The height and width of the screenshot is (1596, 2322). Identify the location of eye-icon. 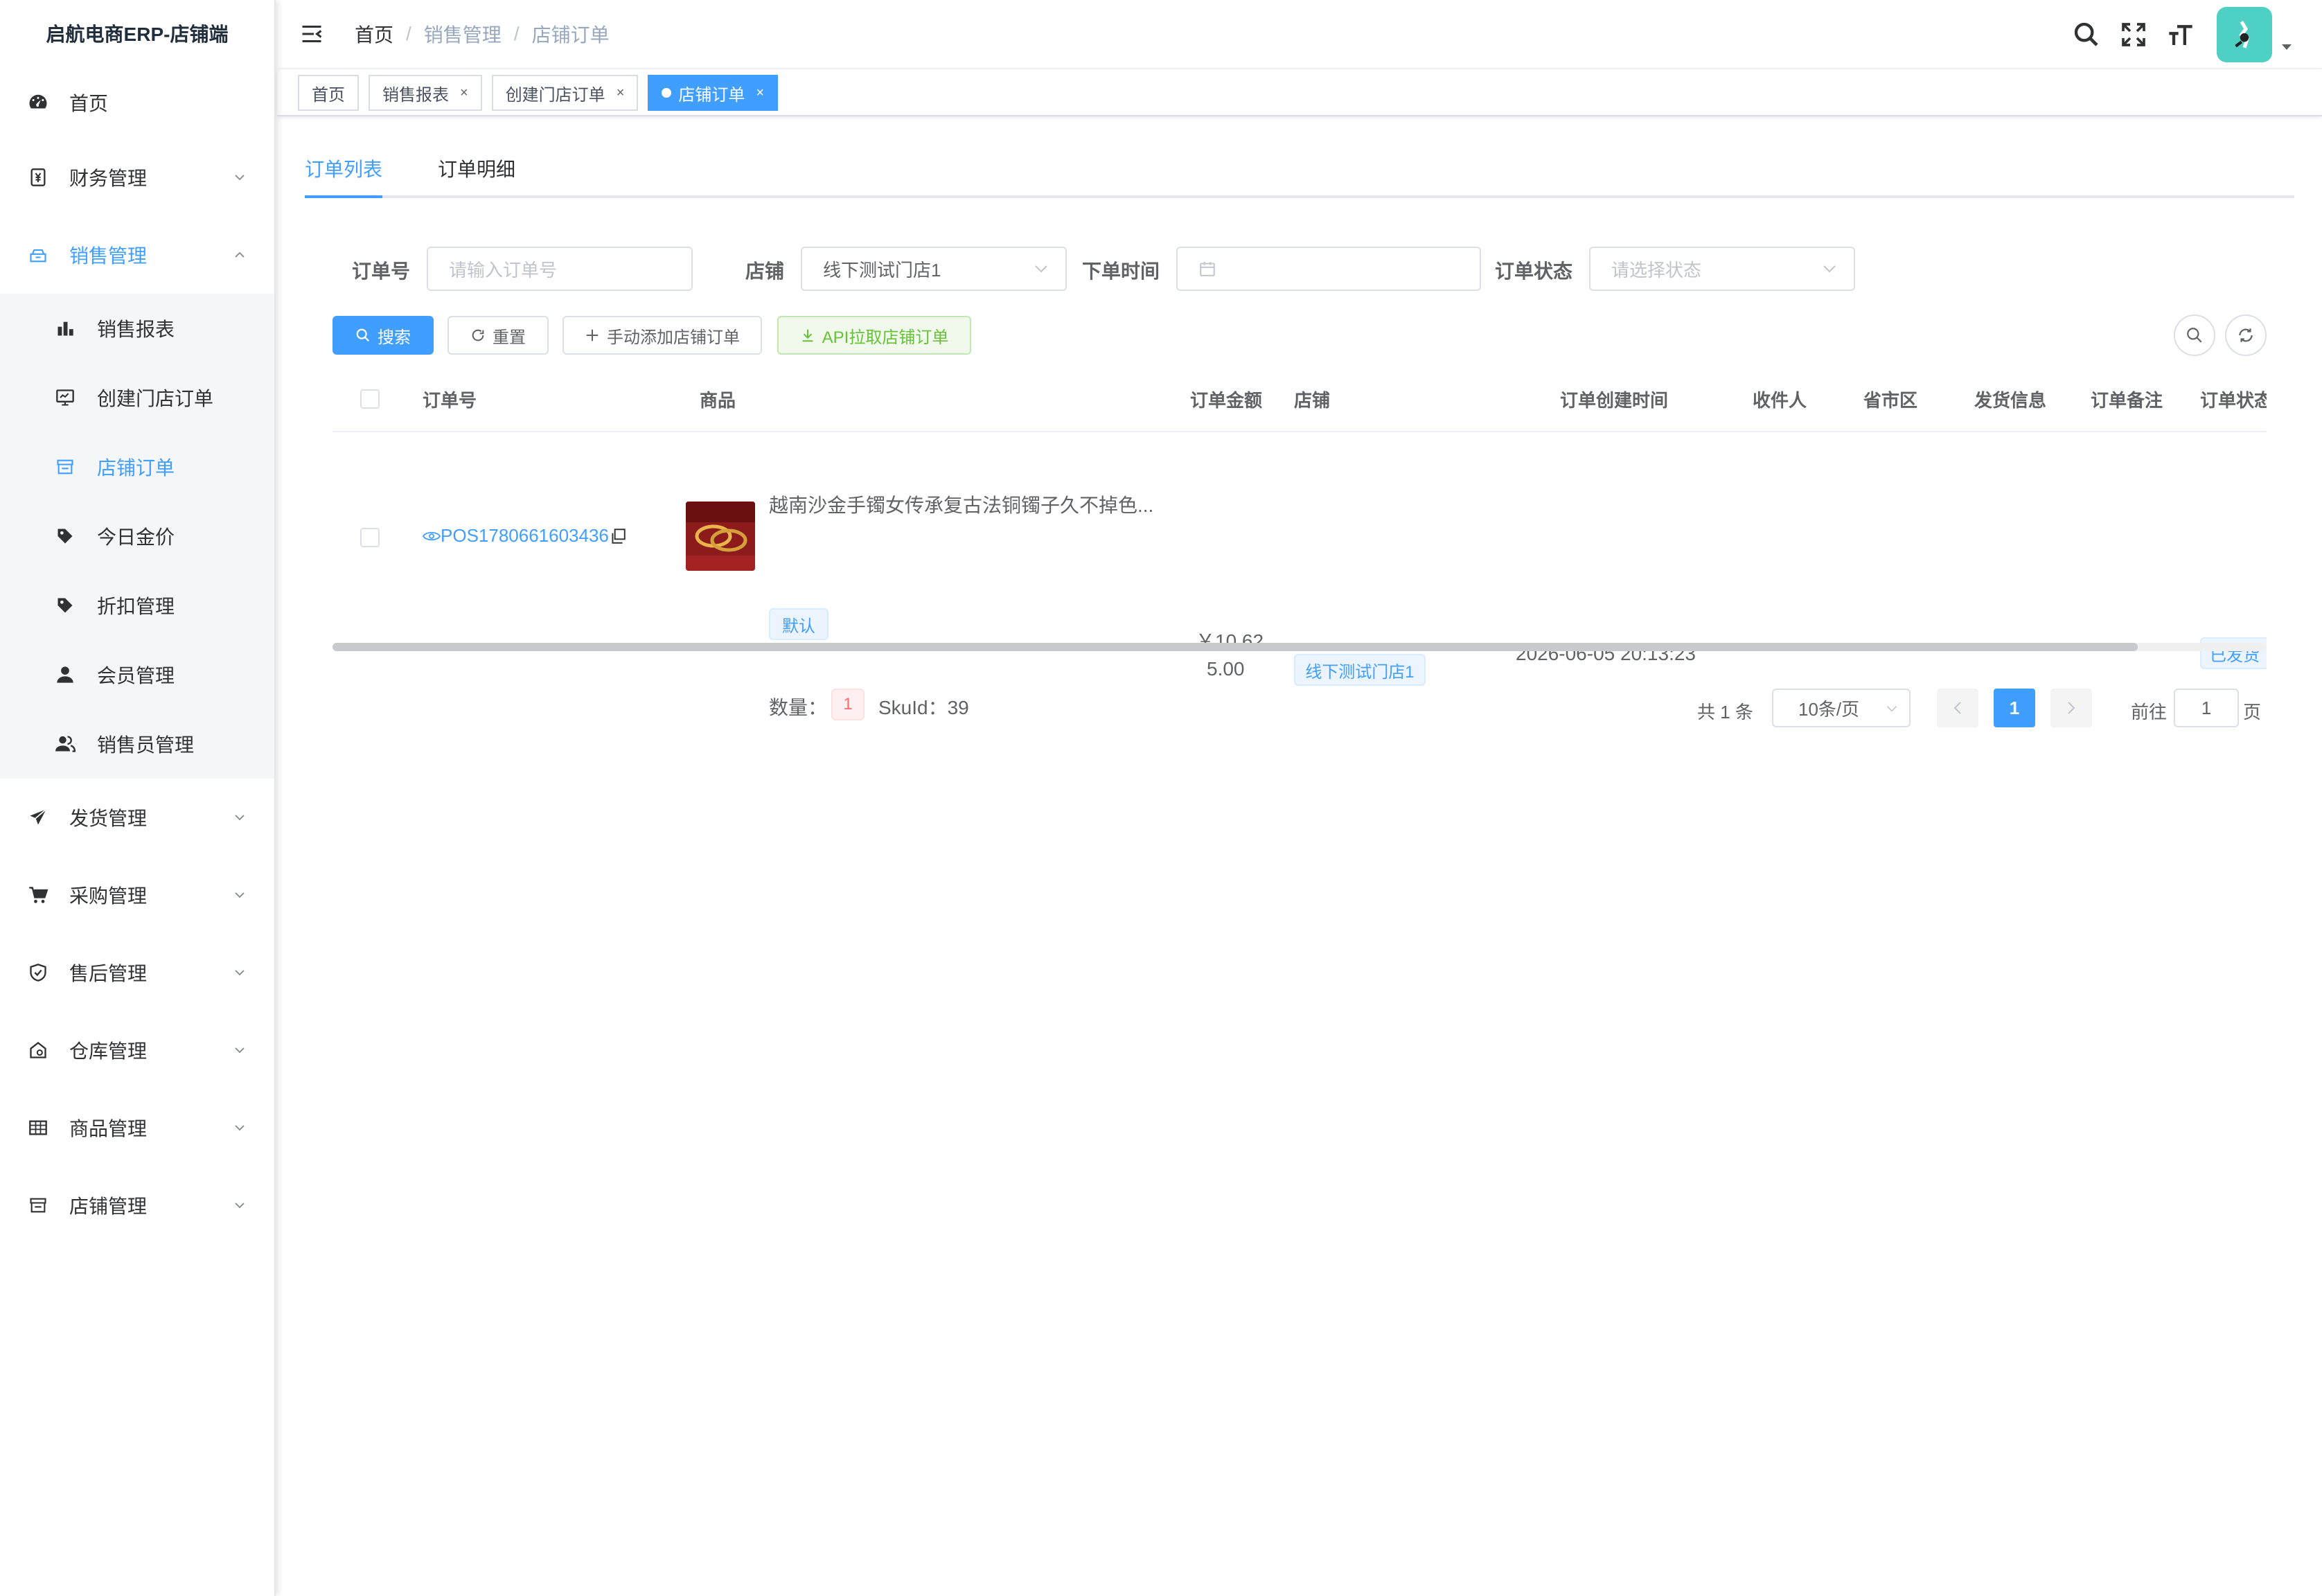
(432, 535).